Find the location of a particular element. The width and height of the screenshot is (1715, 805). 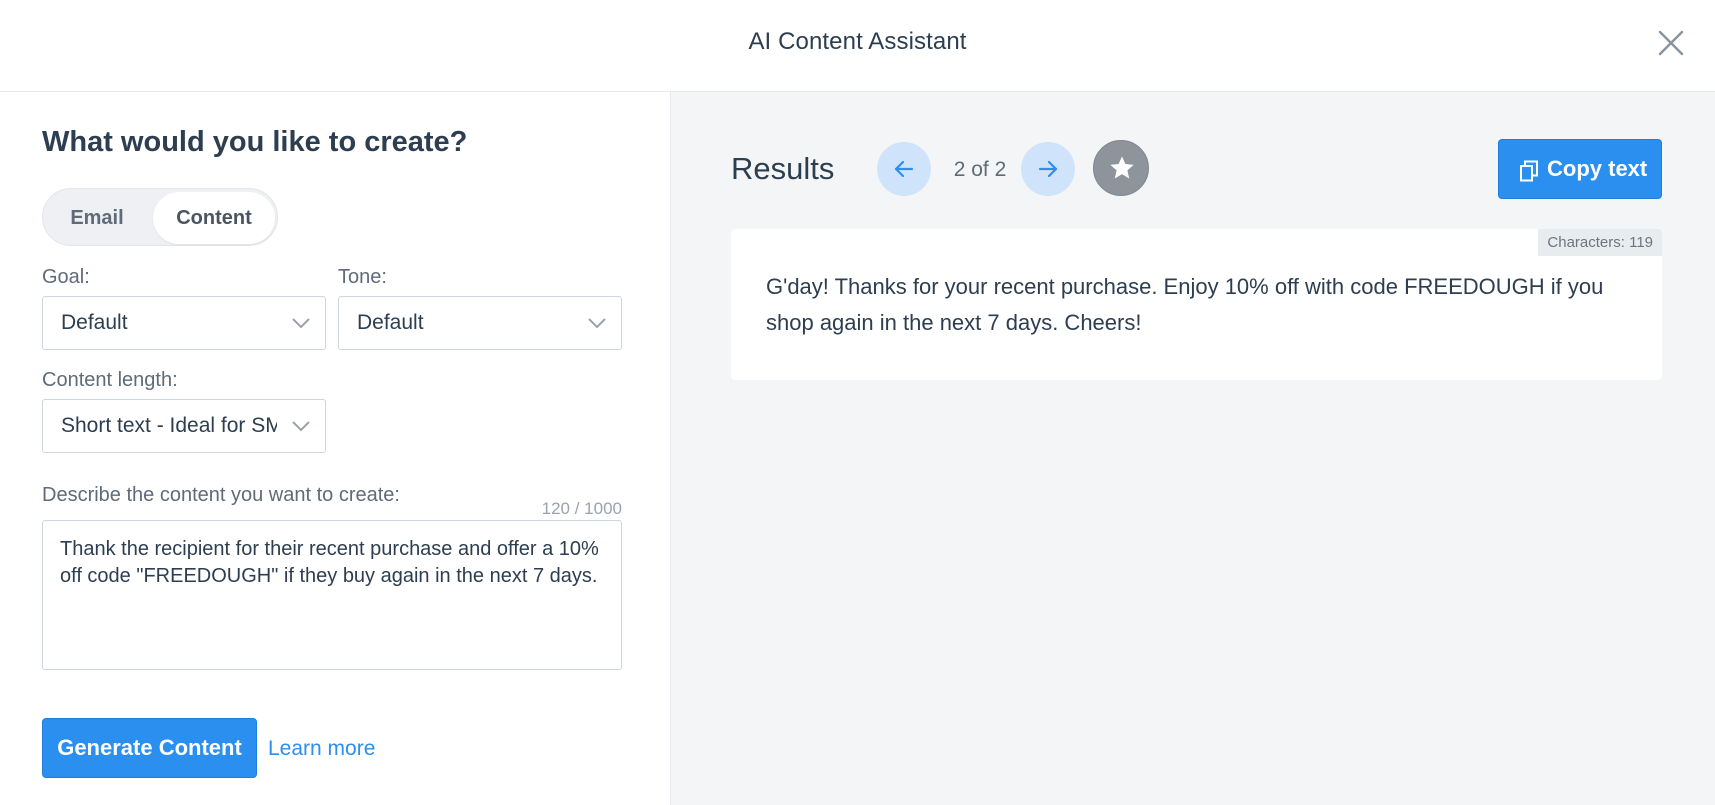

character-count-badge: Characters: 119 is located at coordinates (1600, 242).